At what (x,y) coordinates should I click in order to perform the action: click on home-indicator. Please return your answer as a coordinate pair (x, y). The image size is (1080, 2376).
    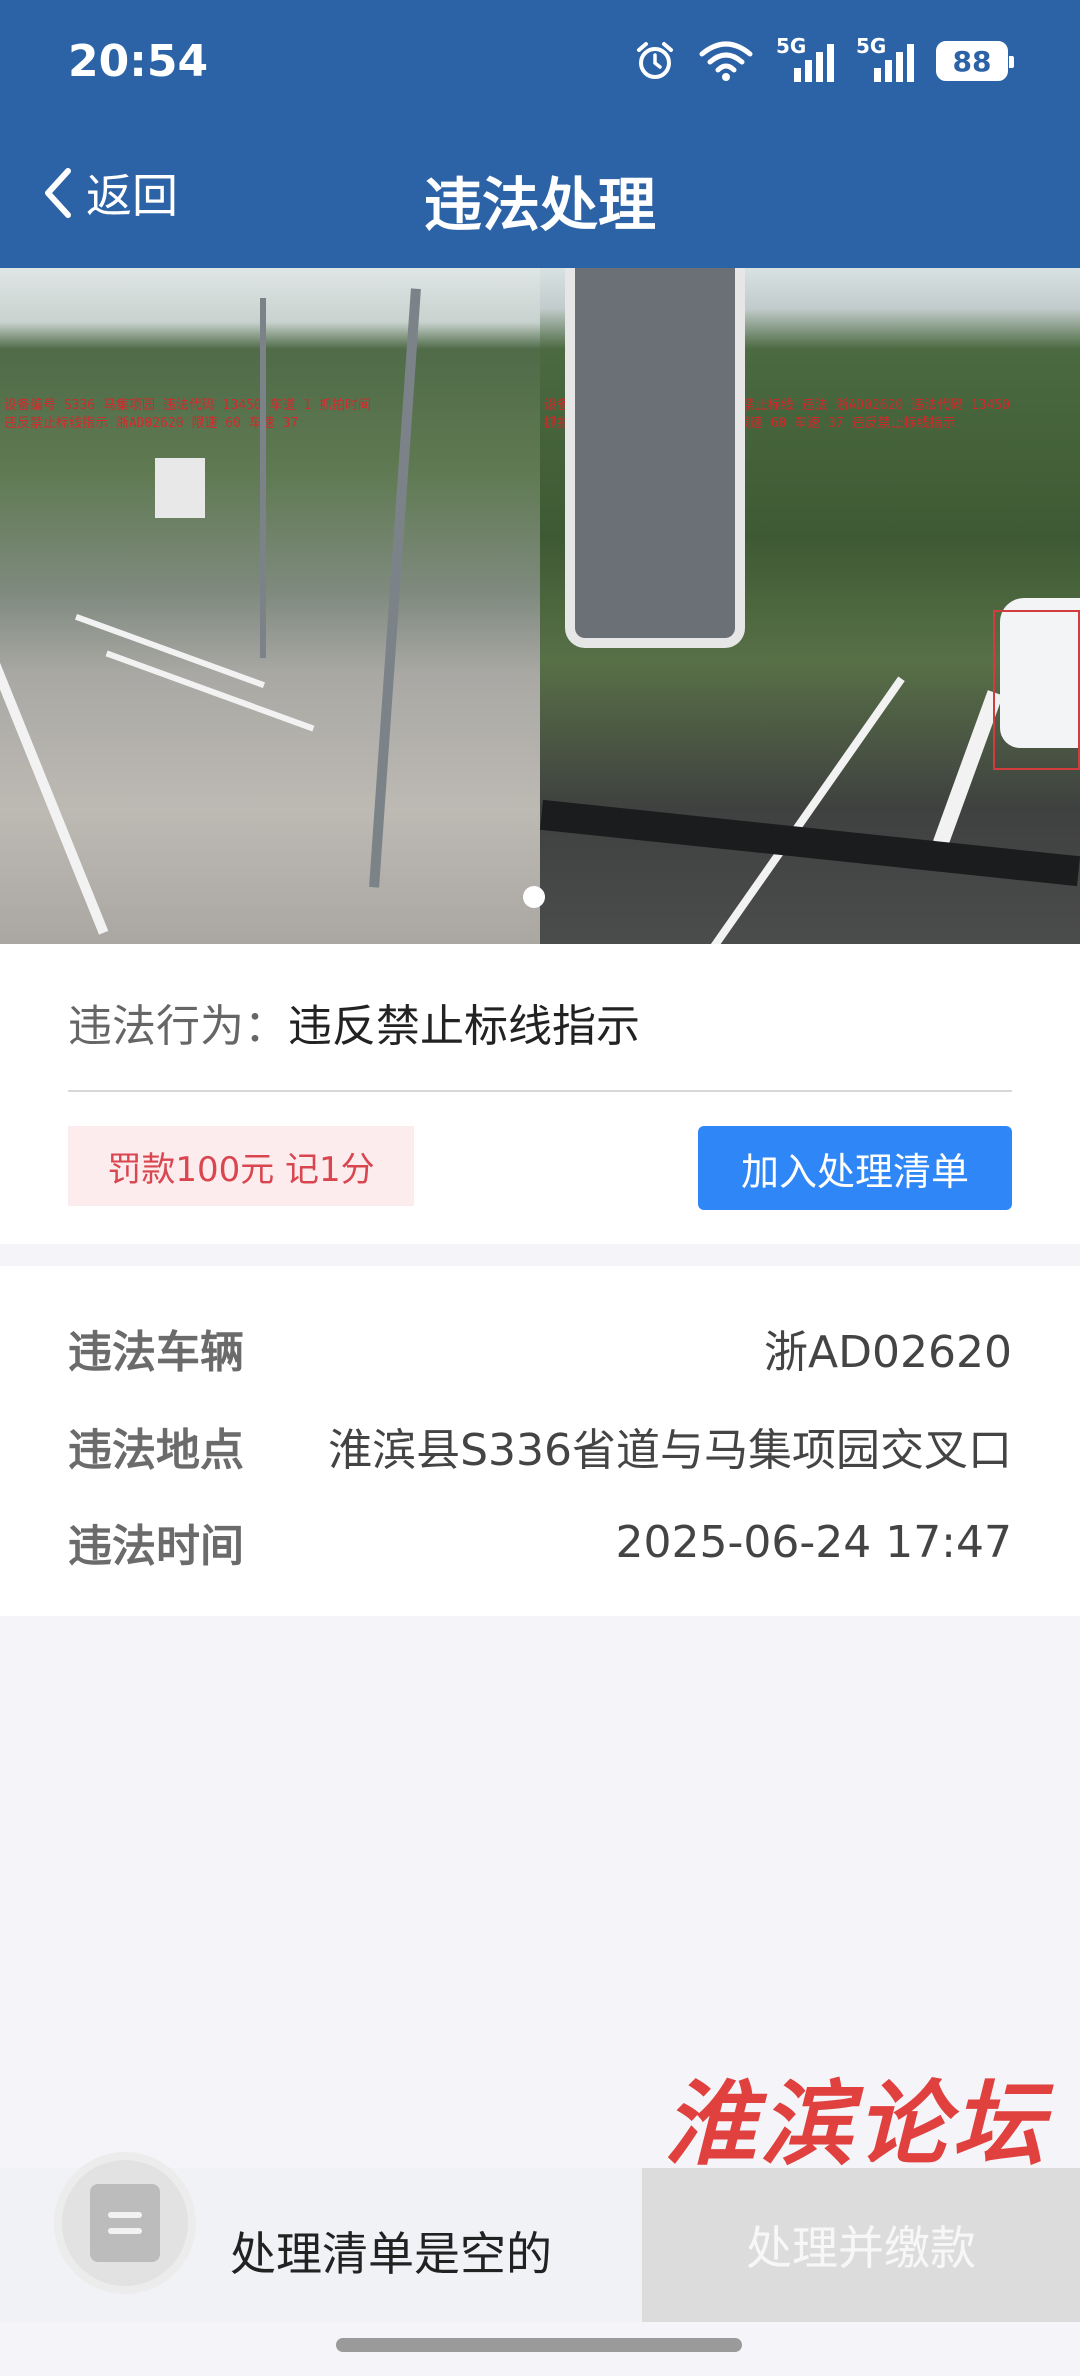
    Looking at the image, I should click on (539, 2345).